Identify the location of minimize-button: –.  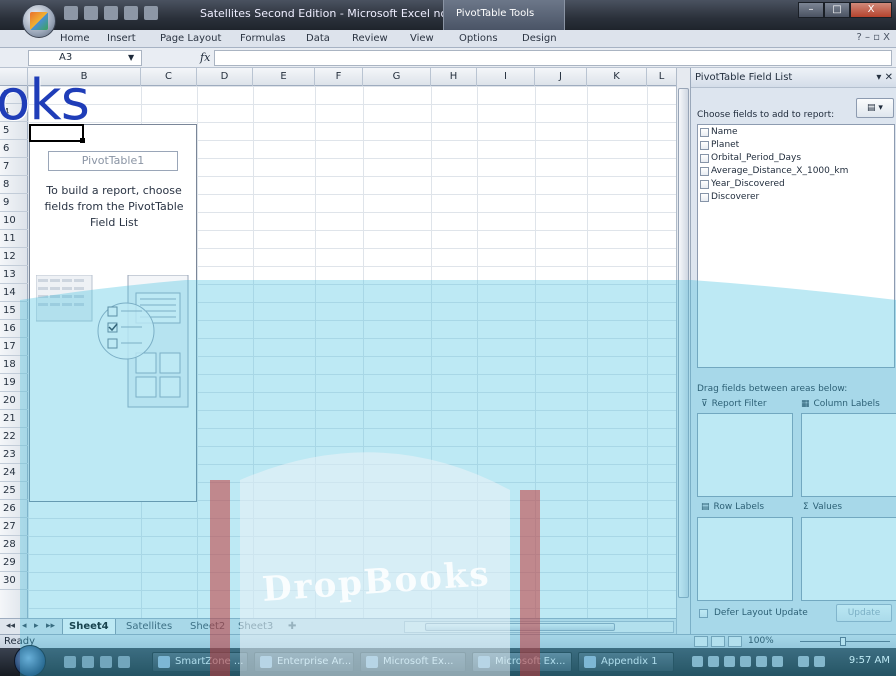
(811, 10).